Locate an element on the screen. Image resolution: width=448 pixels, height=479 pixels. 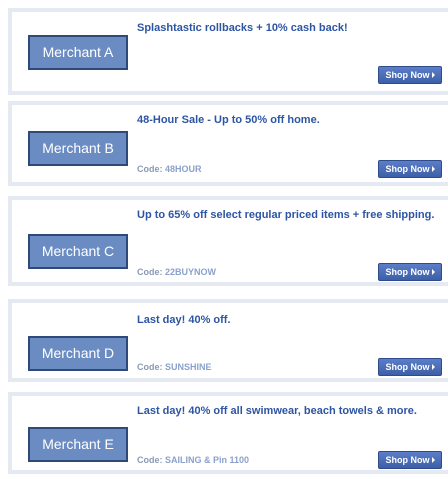
promo-code: Code: SAILING & Pin 1100 is located at coordinates (193, 460).